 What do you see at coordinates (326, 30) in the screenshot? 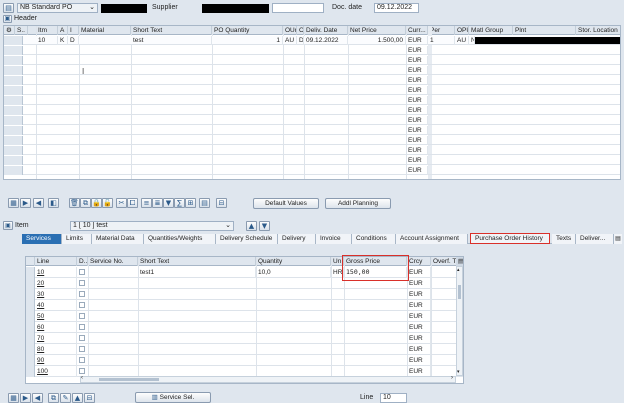
I see `col-deliv-date: Deliv. Date` at bounding box center [326, 30].